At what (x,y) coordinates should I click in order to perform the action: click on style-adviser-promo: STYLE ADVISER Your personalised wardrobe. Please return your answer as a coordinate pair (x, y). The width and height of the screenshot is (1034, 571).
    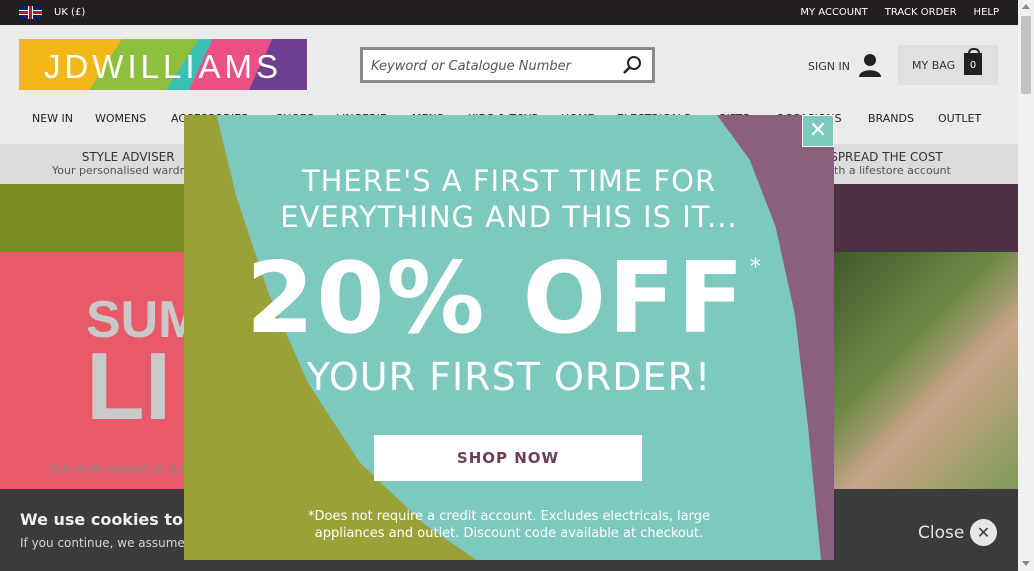
    Looking at the image, I should click on (128, 163).